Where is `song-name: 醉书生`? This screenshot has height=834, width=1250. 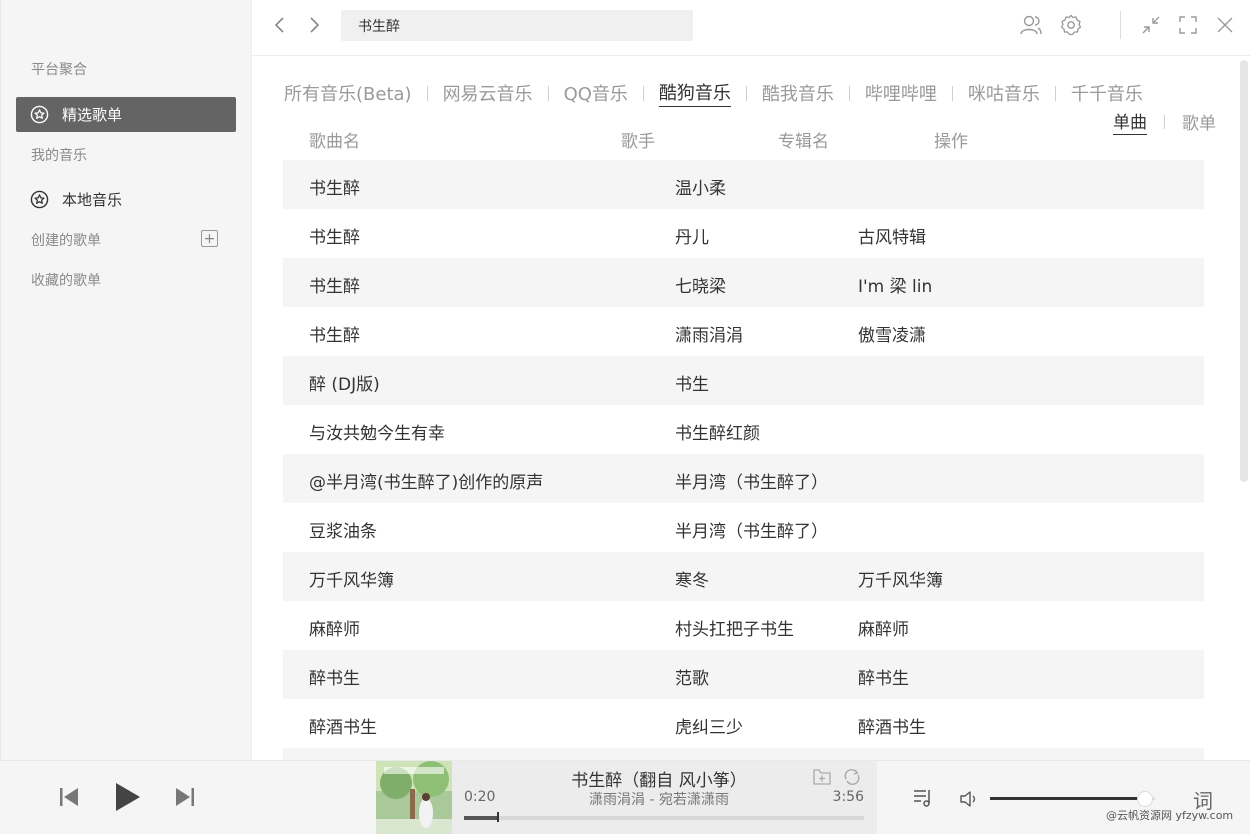
song-name: 醉书生 is located at coordinates (334, 679).